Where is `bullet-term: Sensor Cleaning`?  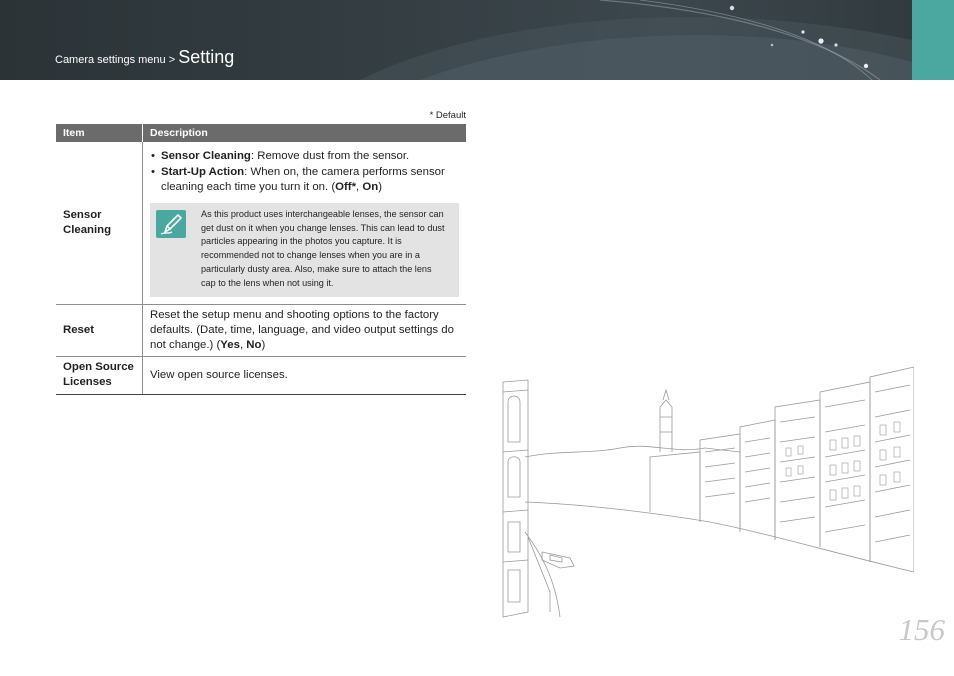
bullet-term: Sensor Cleaning is located at coordinates (206, 156).